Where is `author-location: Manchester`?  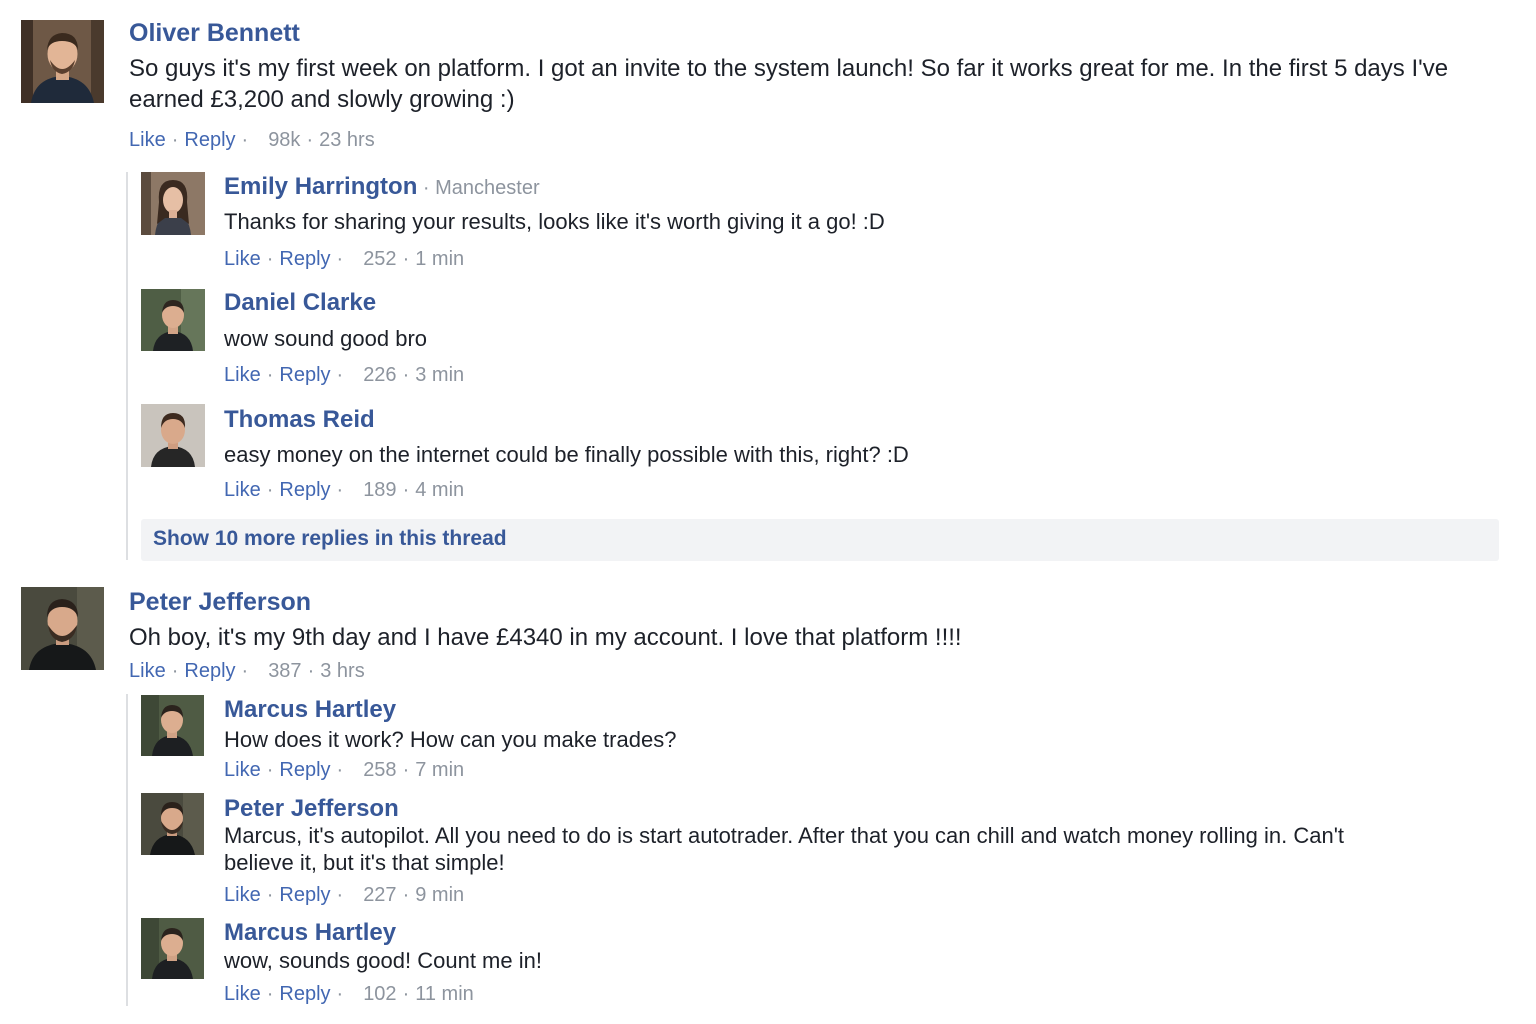
author-location: Manchester is located at coordinates (487, 188).